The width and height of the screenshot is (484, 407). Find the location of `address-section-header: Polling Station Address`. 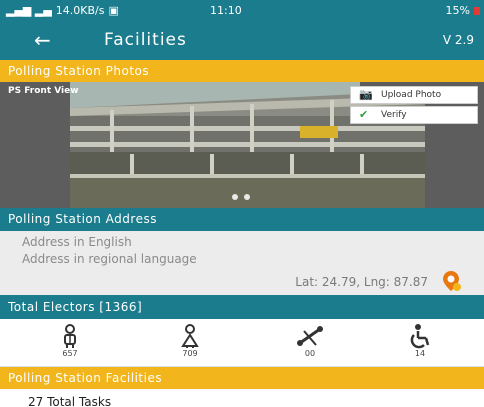

address-section-header: Polling Station Address is located at coordinates (242, 219).